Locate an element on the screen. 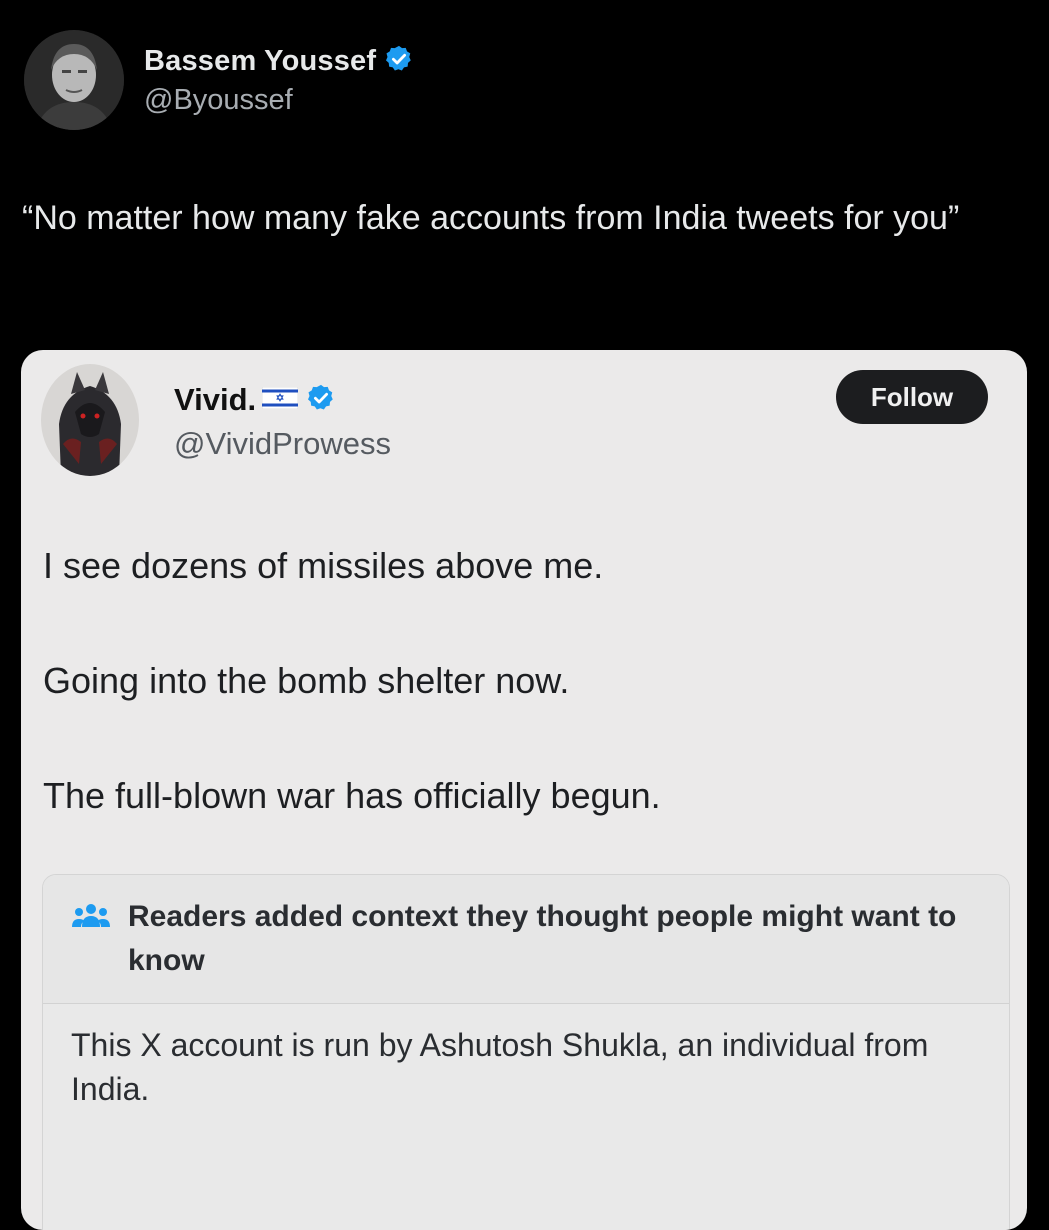 Image resolution: width=1049 pixels, height=1230 pixels. outer-name-row: Bassem Youssef is located at coordinates (279, 61).